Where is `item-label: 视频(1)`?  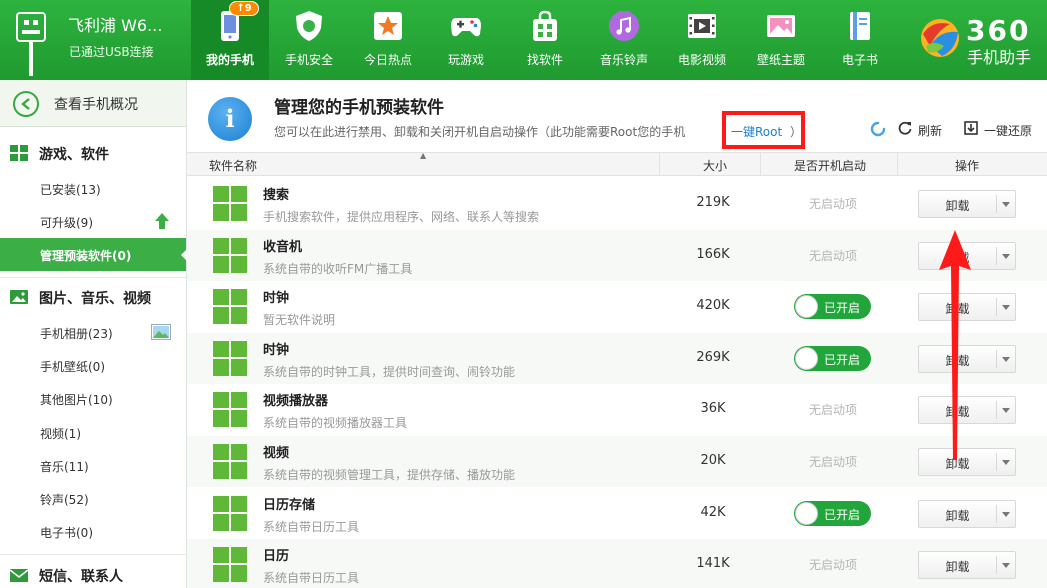 item-label: 视频(1) is located at coordinates (60, 434).